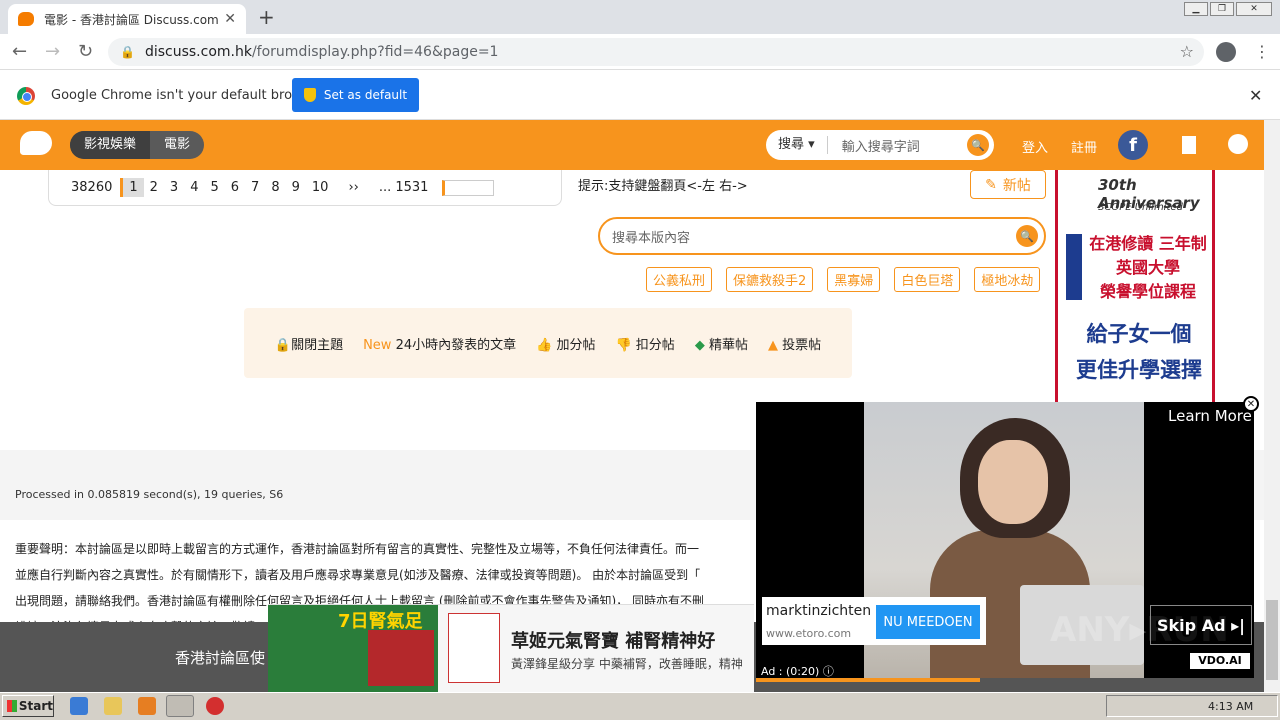 Image resolution: width=1280 pixels, height=720 pixels. Describe the element at coordinates (679, 279) in the screenshot. I see `tag-link: 公義私刑` at that location.